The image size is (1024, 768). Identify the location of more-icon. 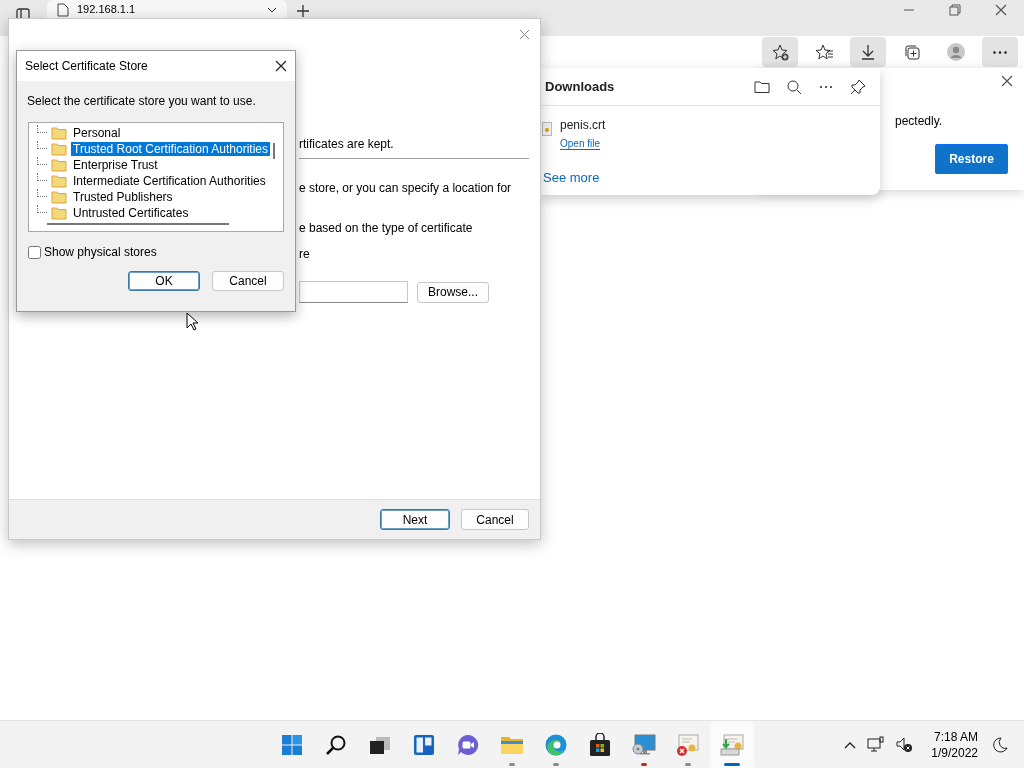
(1000, 52).